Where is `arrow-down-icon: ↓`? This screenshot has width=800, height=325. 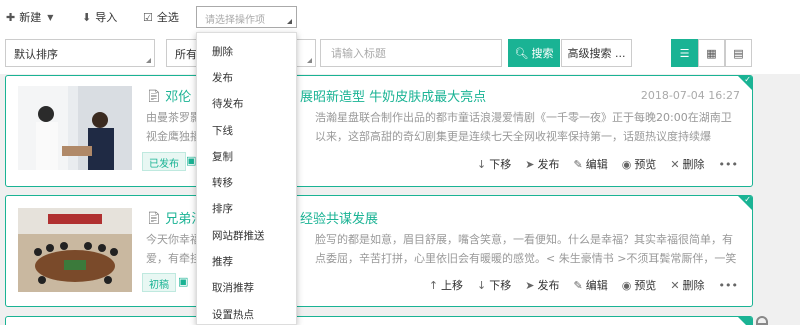 arrow-down-icon: ↓ is located at coordinates (482, 285).